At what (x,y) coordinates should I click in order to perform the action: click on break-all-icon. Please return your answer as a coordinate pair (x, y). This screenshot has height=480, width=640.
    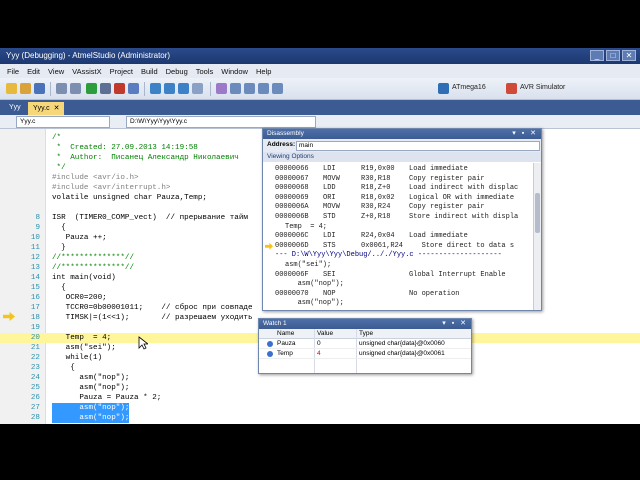
    Looking at the image, I should click on (105, 88).